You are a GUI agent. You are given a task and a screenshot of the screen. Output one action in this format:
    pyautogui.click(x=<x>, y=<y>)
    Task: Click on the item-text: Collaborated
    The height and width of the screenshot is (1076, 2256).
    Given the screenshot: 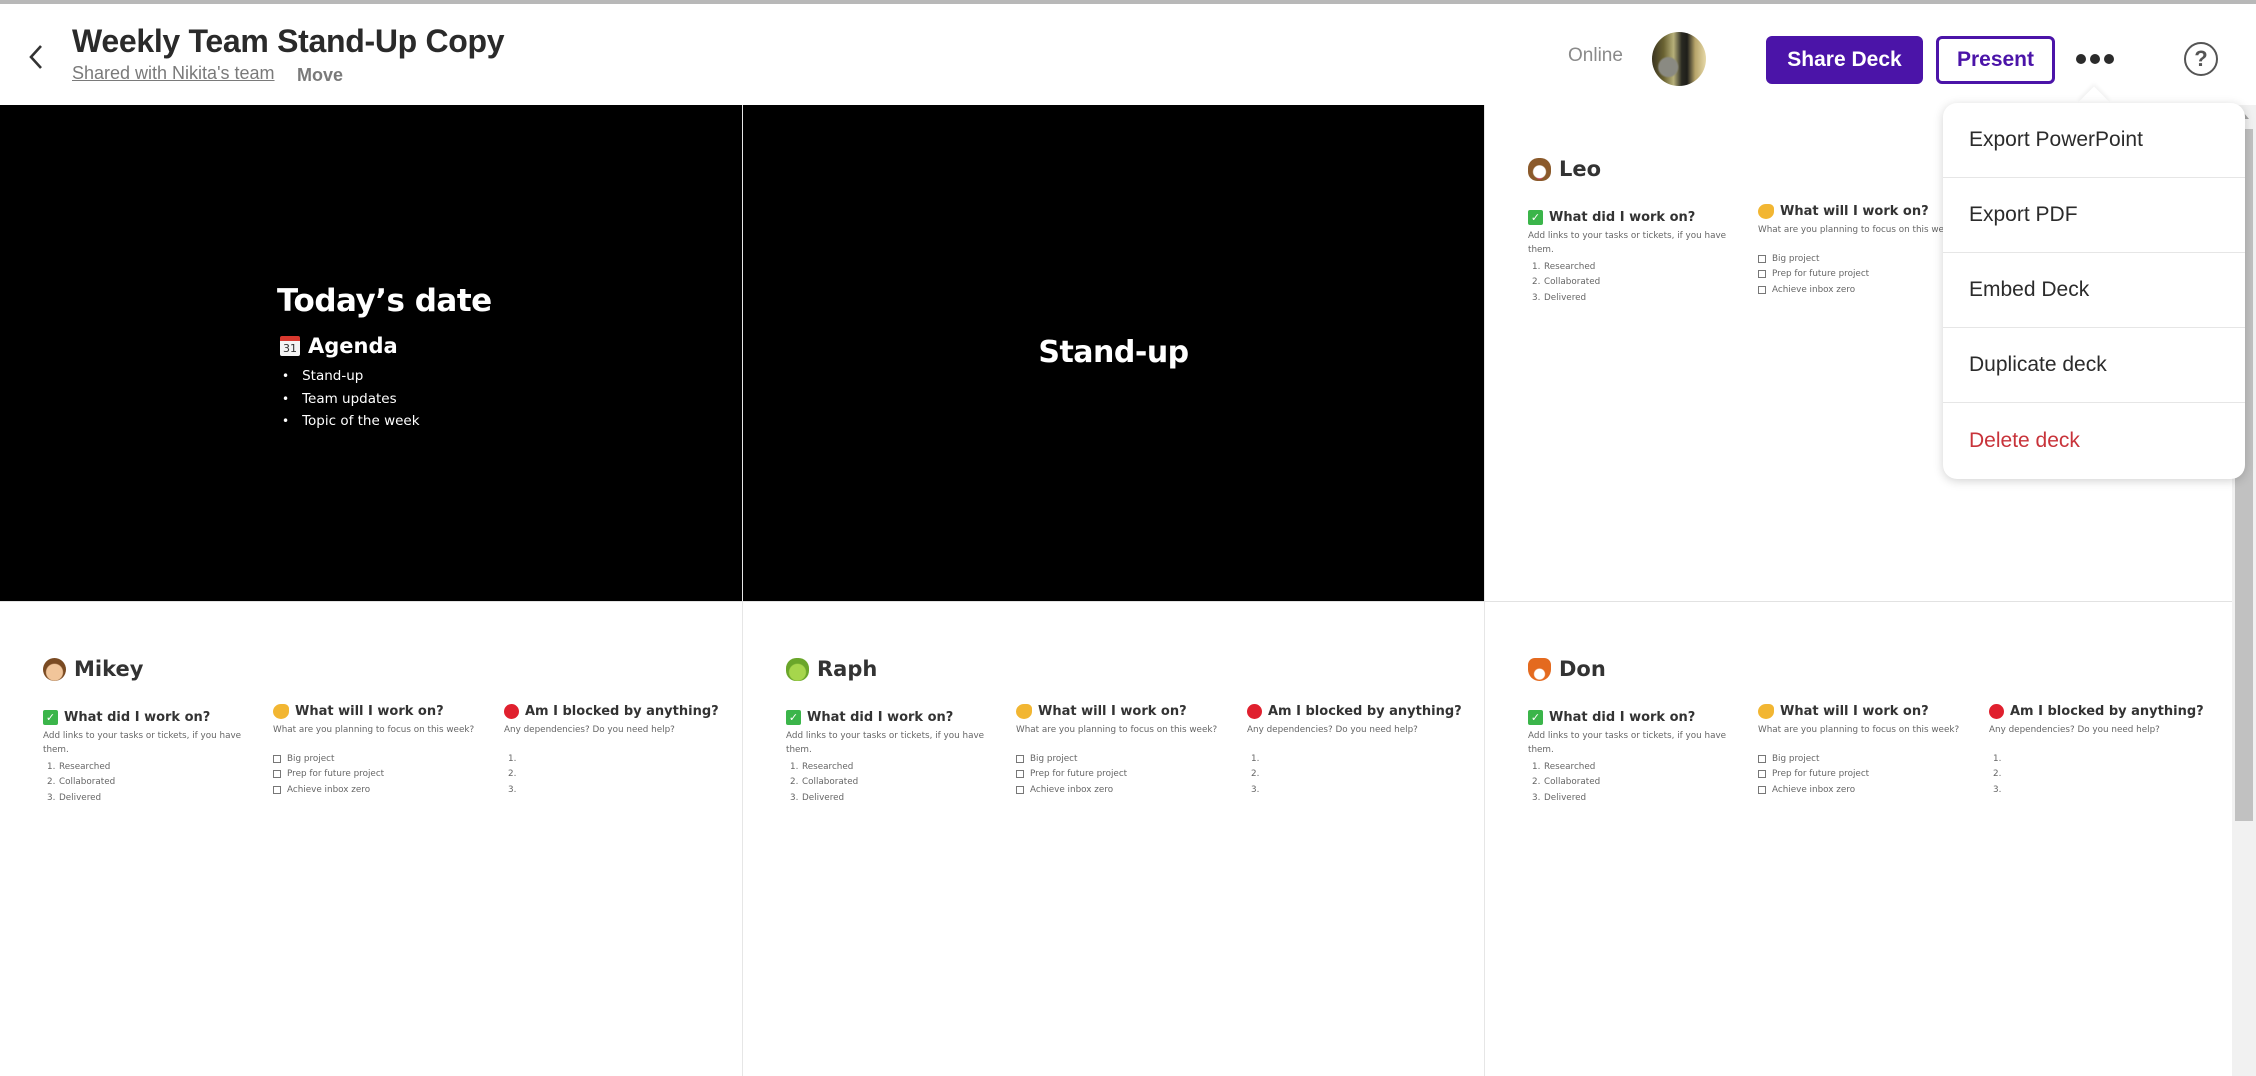 What is the action you would take?
    pyautogui.click(x=1572, y=782)
    